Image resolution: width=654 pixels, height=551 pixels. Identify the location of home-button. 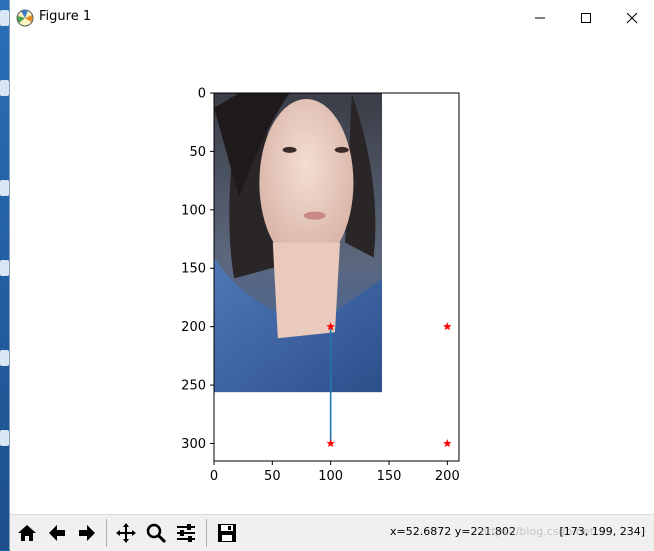
(27, 533).